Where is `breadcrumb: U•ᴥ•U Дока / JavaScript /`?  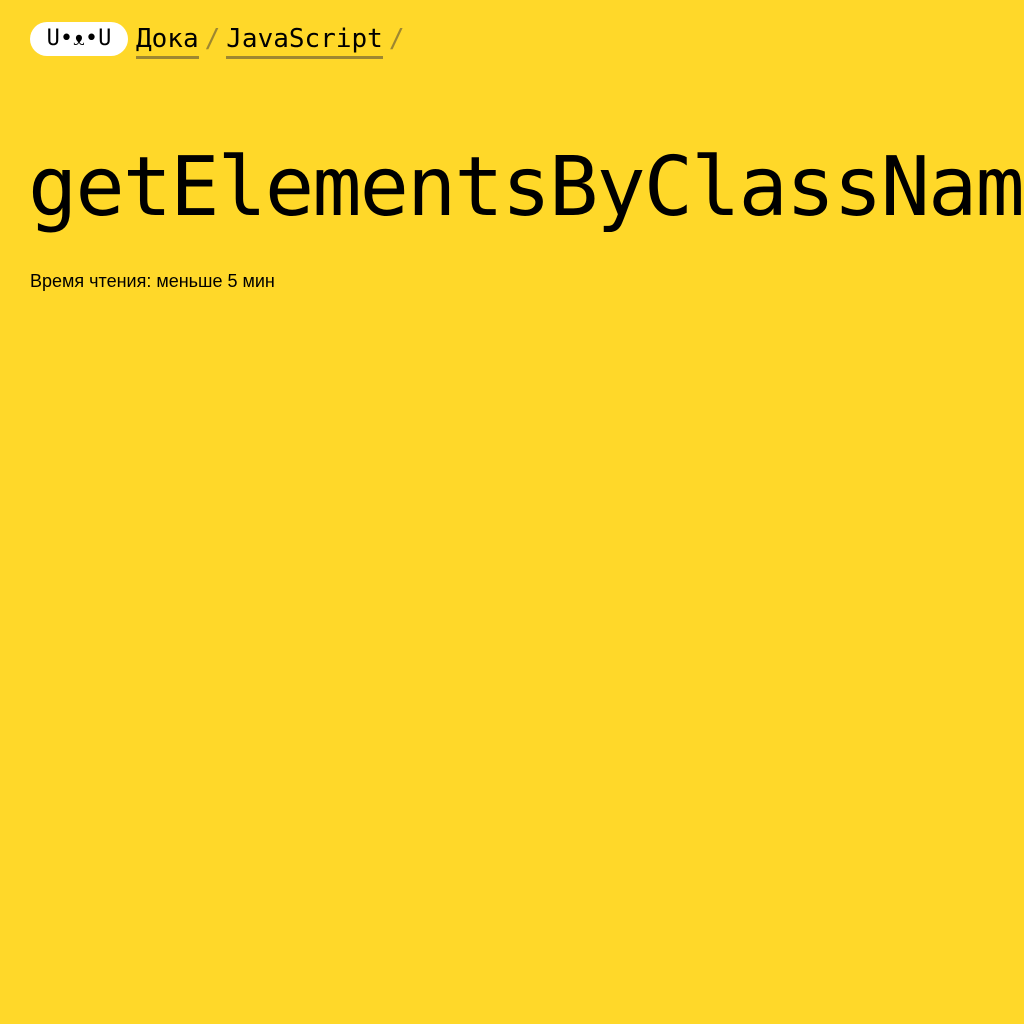 breadcrumb: U•ᴥ•U Дока / JavaScript / is located at coordinates (220, 42).